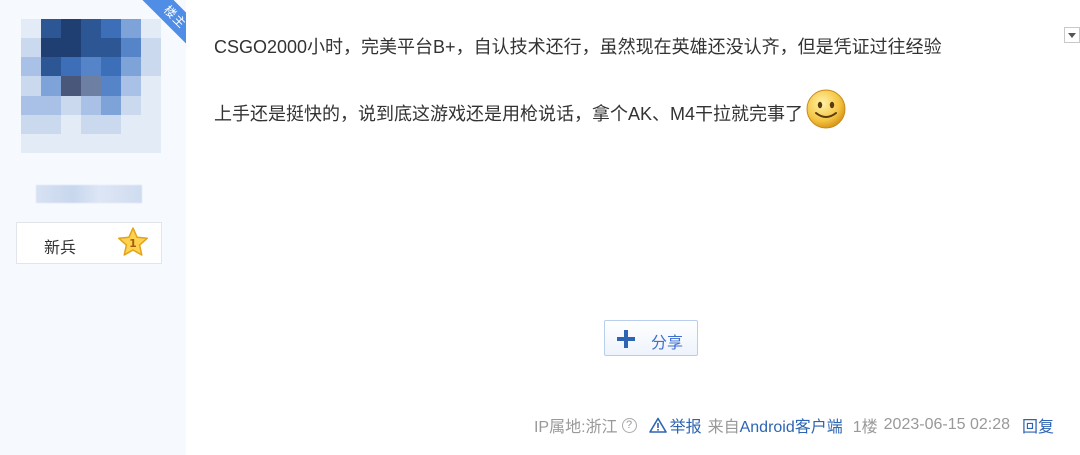 The image size is (1080, 455). Describe the element at coordinates (946, 424) in the screenshot. I see `post-timestamp: 2023-06-15 02:28` at that location.